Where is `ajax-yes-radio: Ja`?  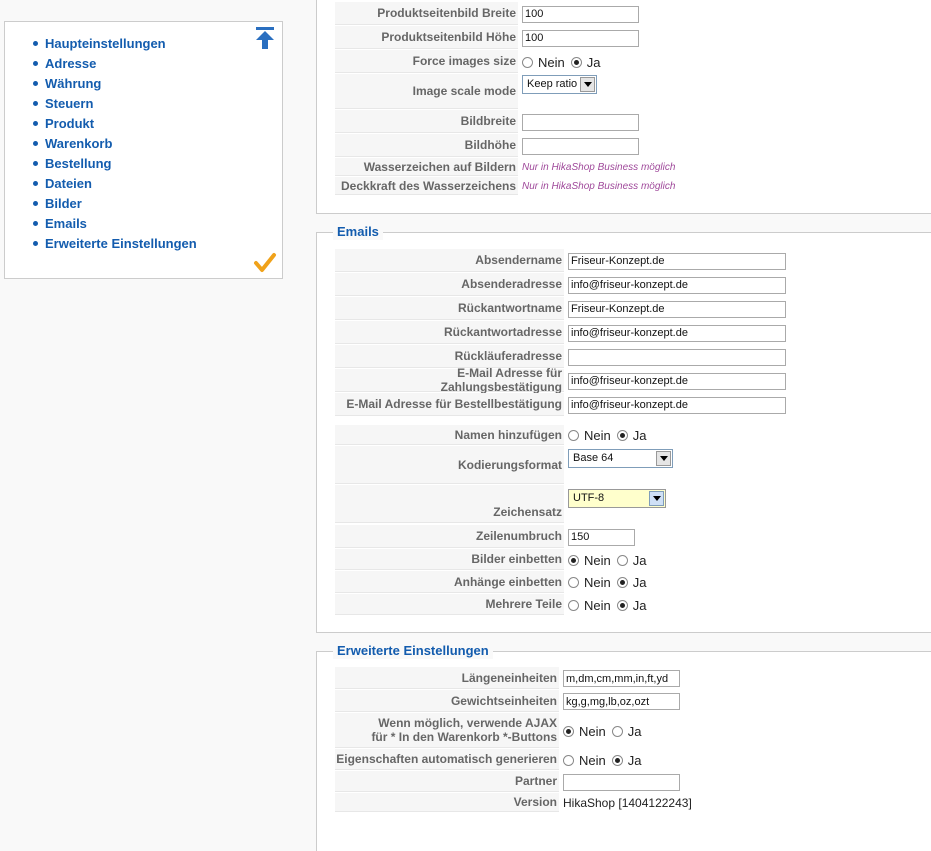
ajax-yes-radio: Ja is located at coordinates (626, 731).